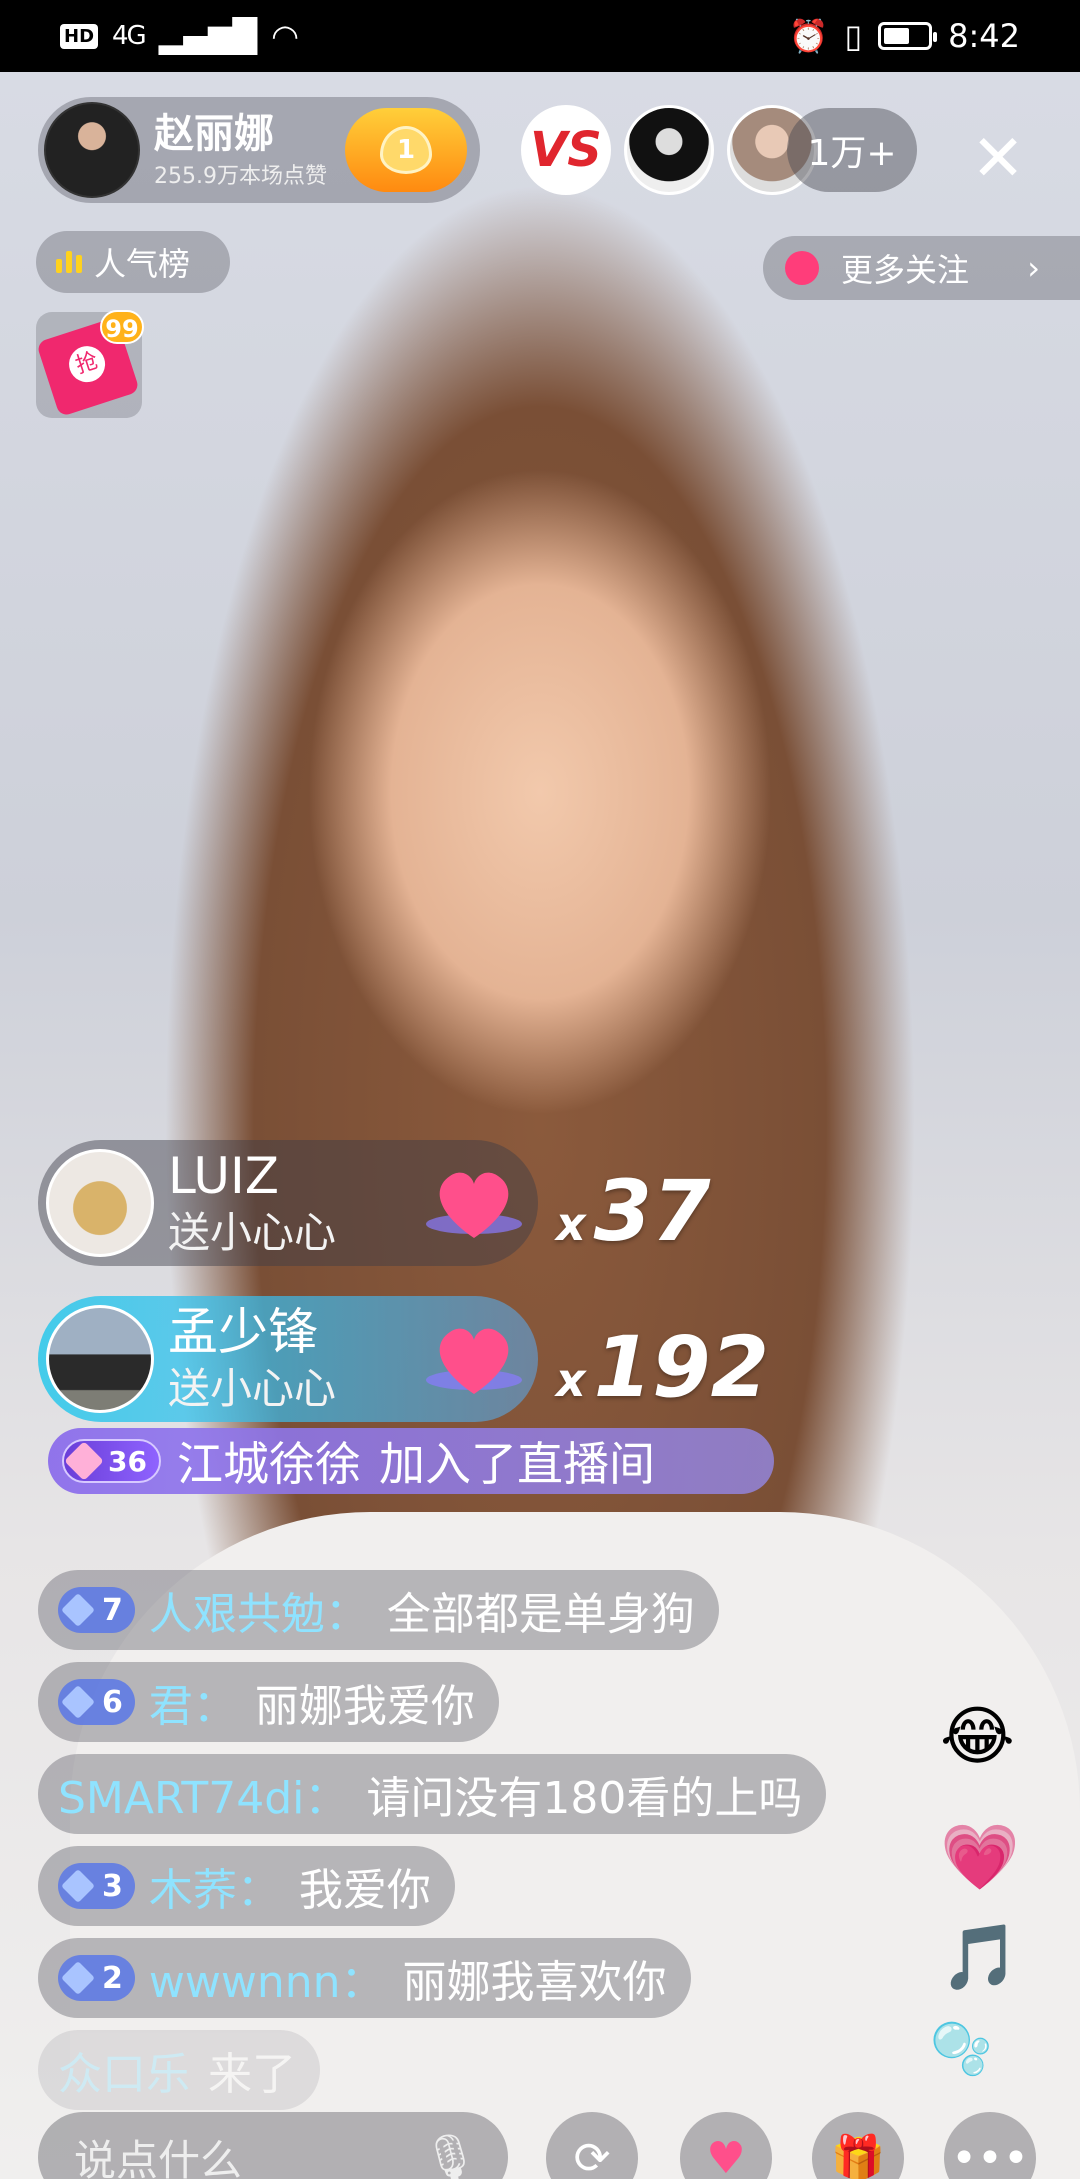 The height and width of the screenshot is (2179, 1080). I want to click on signal-icon: ▂▄▆█, so click(208, 36).